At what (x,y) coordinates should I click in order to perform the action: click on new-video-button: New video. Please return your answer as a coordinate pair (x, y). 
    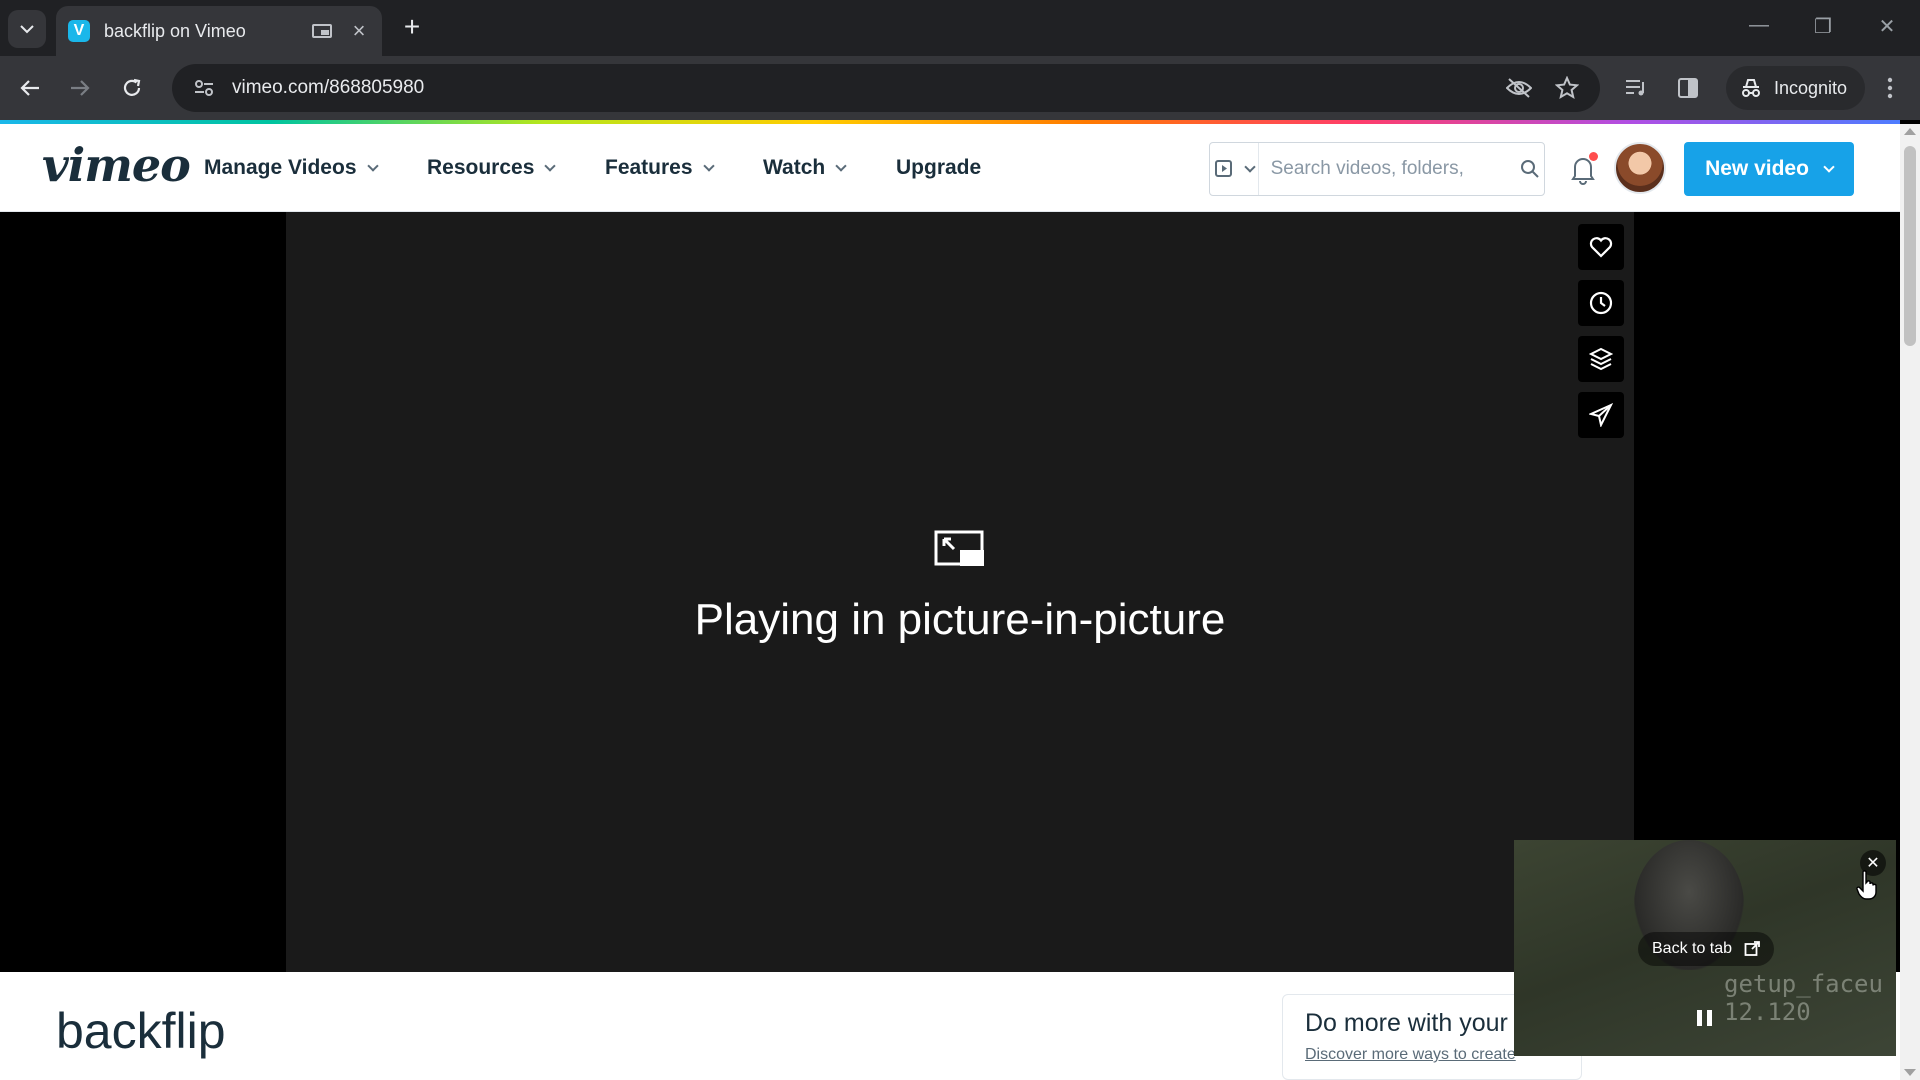
    Looking at the image, I should click on (1769, 169).